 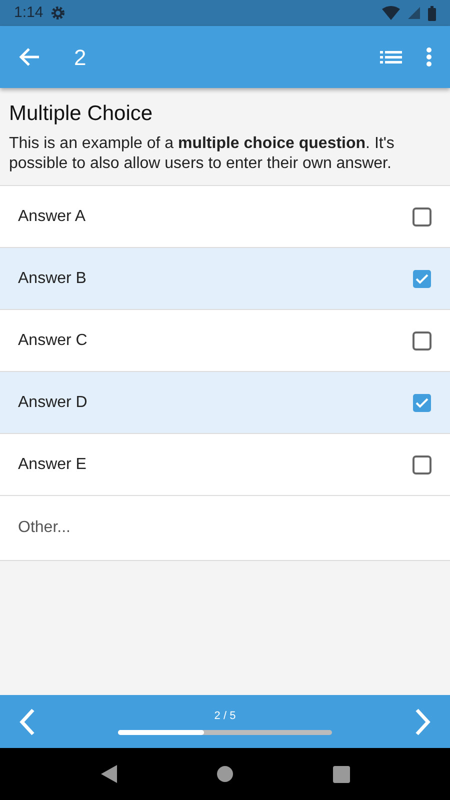 I want to click on gear-icon, so click(x=58, y=13).